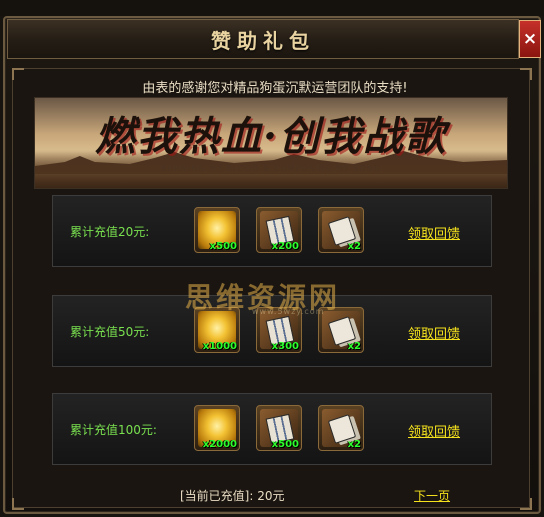  What do you see at coordinates (110, 232) in the screenshot?
I see `tier-label: 累计充值20元:` at bounding box center [110, 232].